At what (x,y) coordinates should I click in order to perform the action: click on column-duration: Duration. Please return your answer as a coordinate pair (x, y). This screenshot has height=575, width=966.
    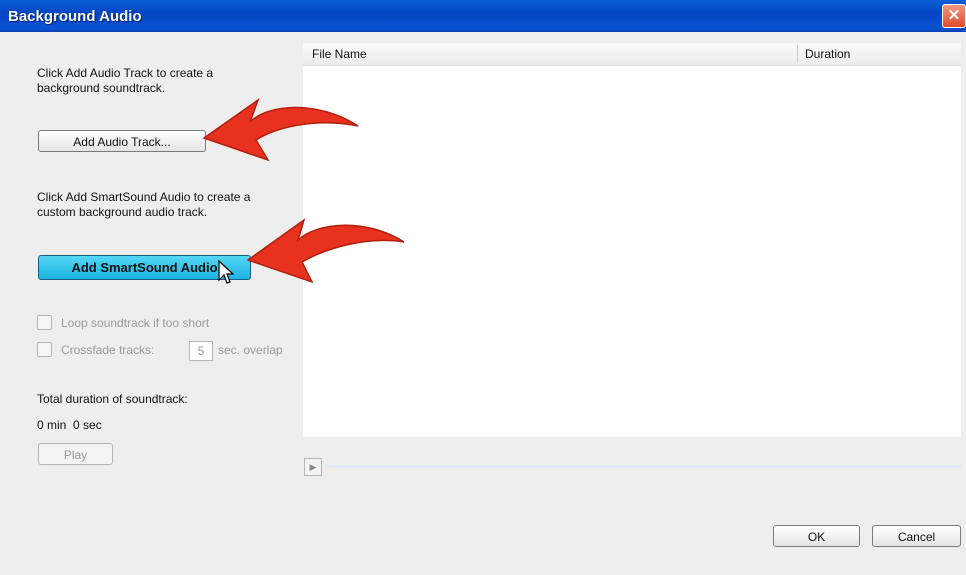
    Looking at the image, I should click on (827, 54).